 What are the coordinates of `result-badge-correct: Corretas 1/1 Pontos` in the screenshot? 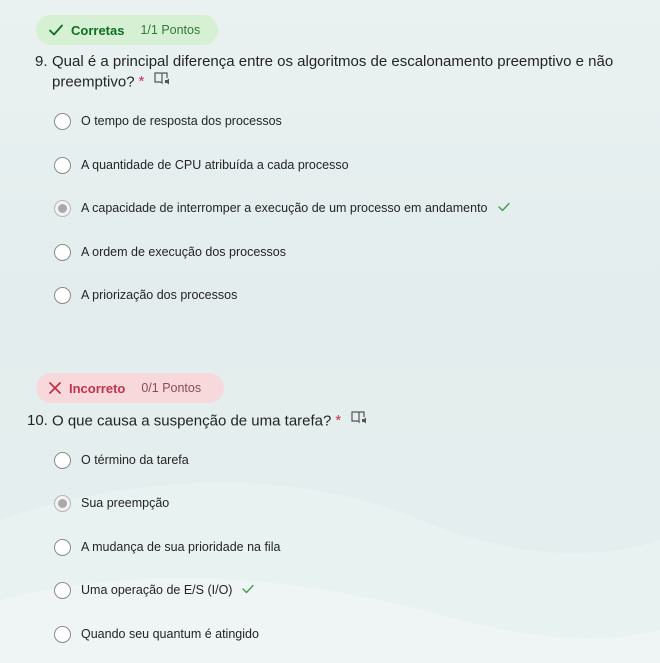 It's located at (127, 30).